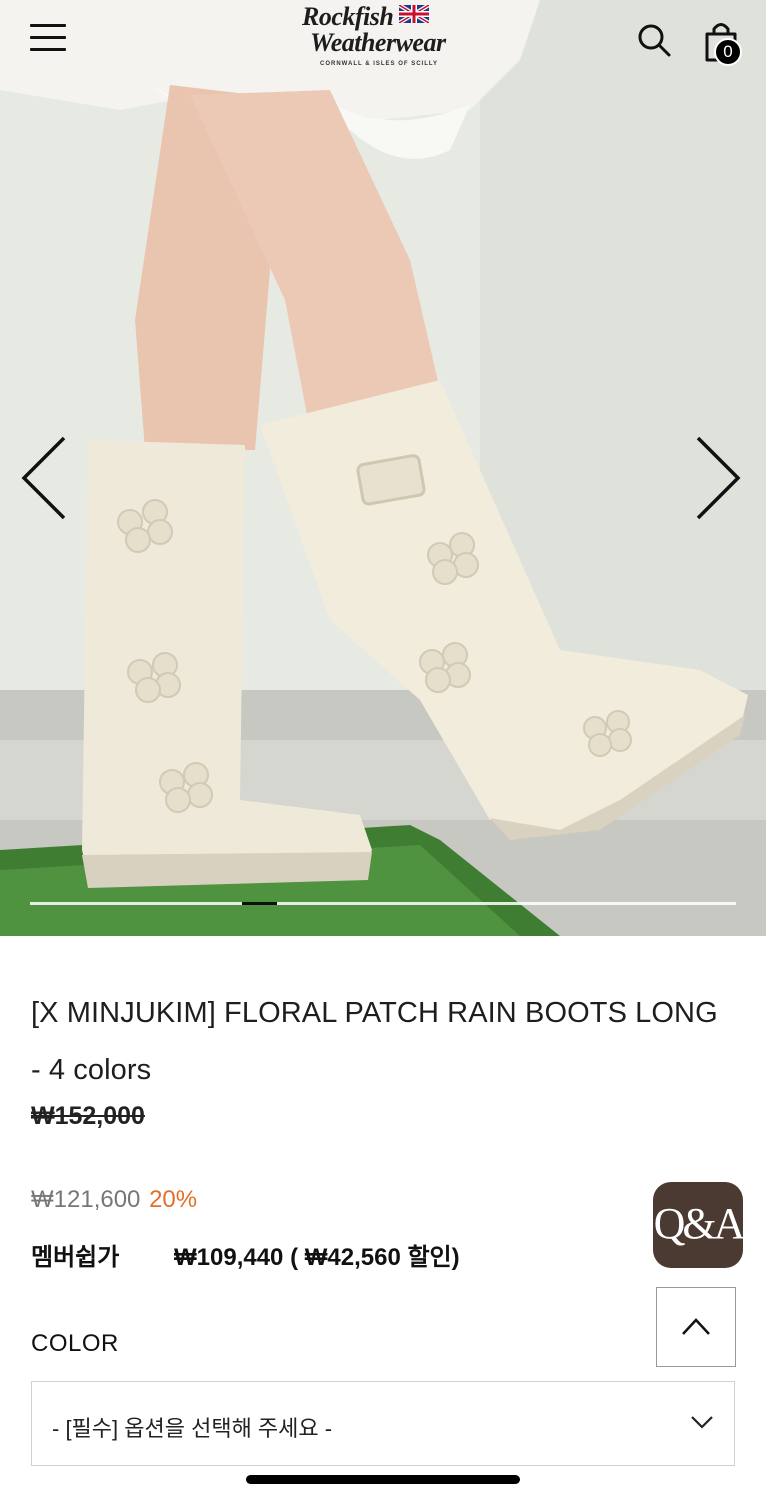 The height and width of the screenshot is (1500, 766). What do you see at coordinates (173, 1199) in the screenshot?
I see `discount-rate: 20%` at bounding box center [173, 1199].